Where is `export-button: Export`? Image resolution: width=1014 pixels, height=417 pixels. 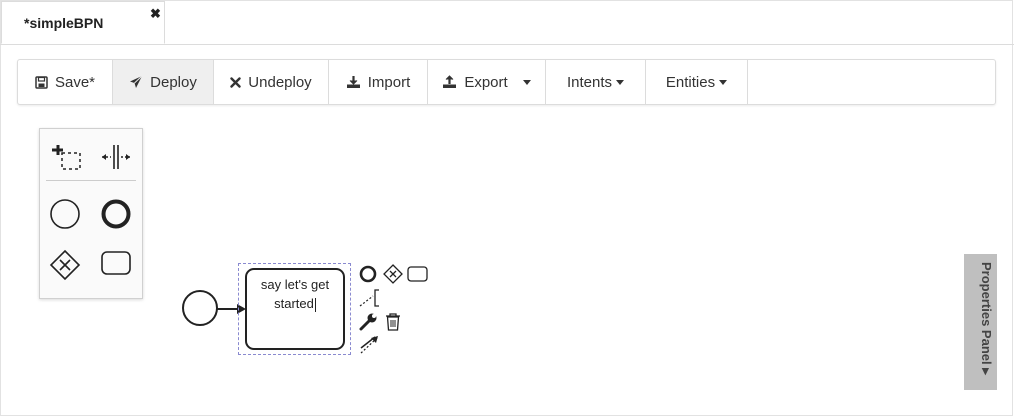 export-button: Export is located at coordinates (487, 82).